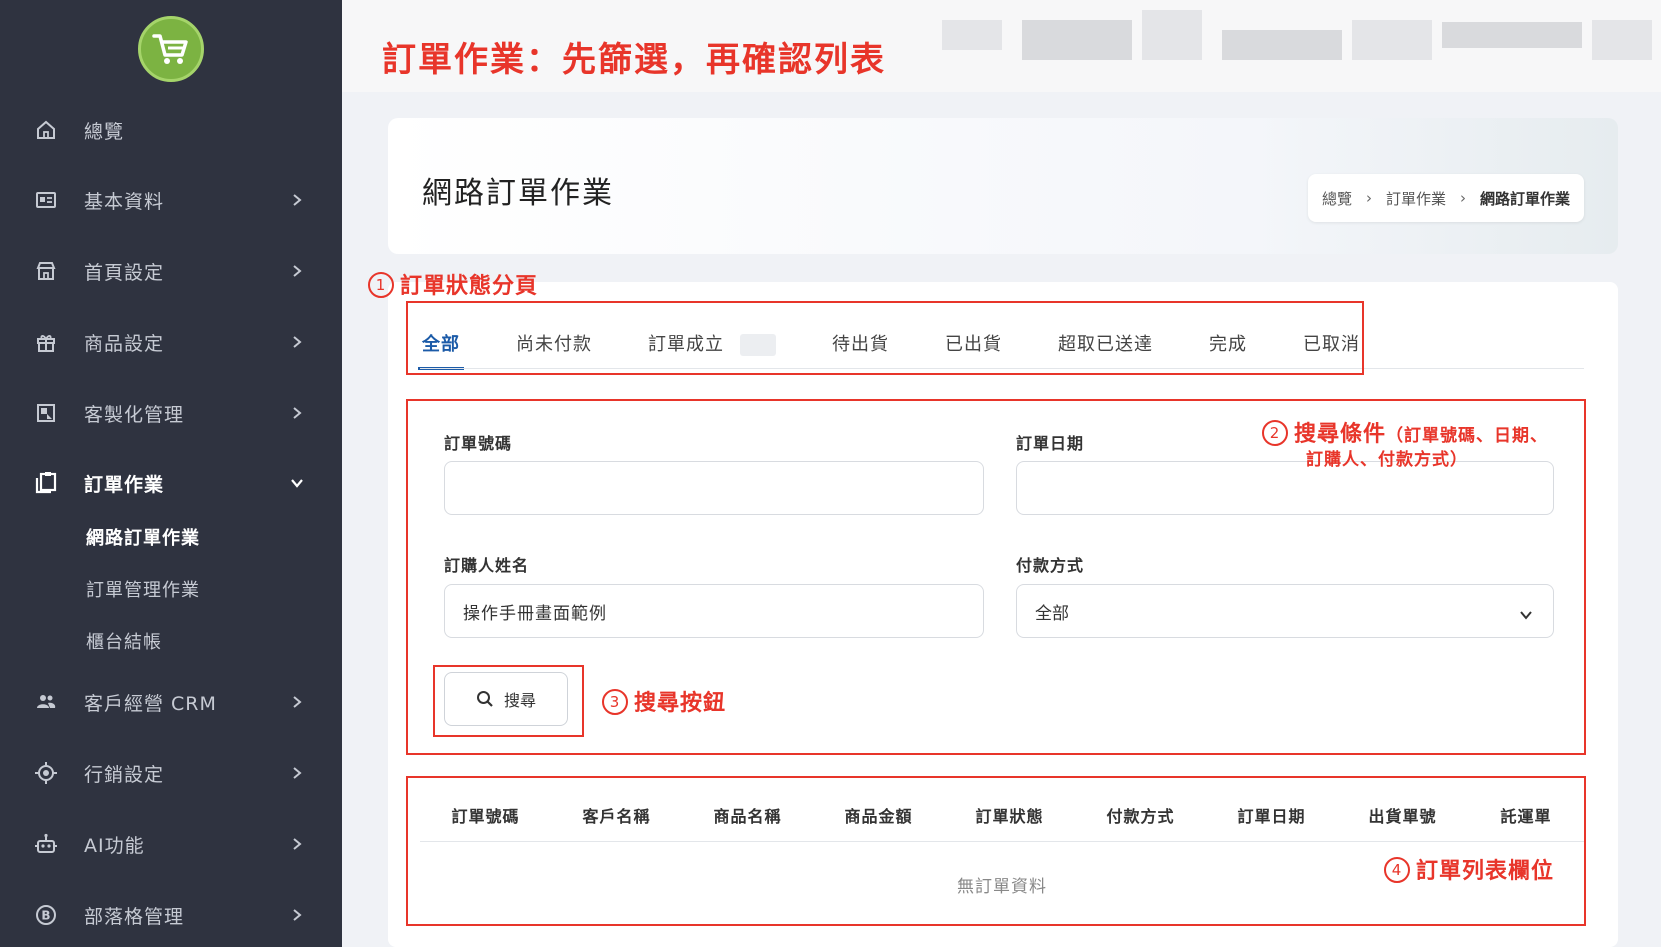  Describe the element at coordinates (171, 271) in the screenshot. I see `sidebar-item-homepage-settings: 首頁設定` at that location.